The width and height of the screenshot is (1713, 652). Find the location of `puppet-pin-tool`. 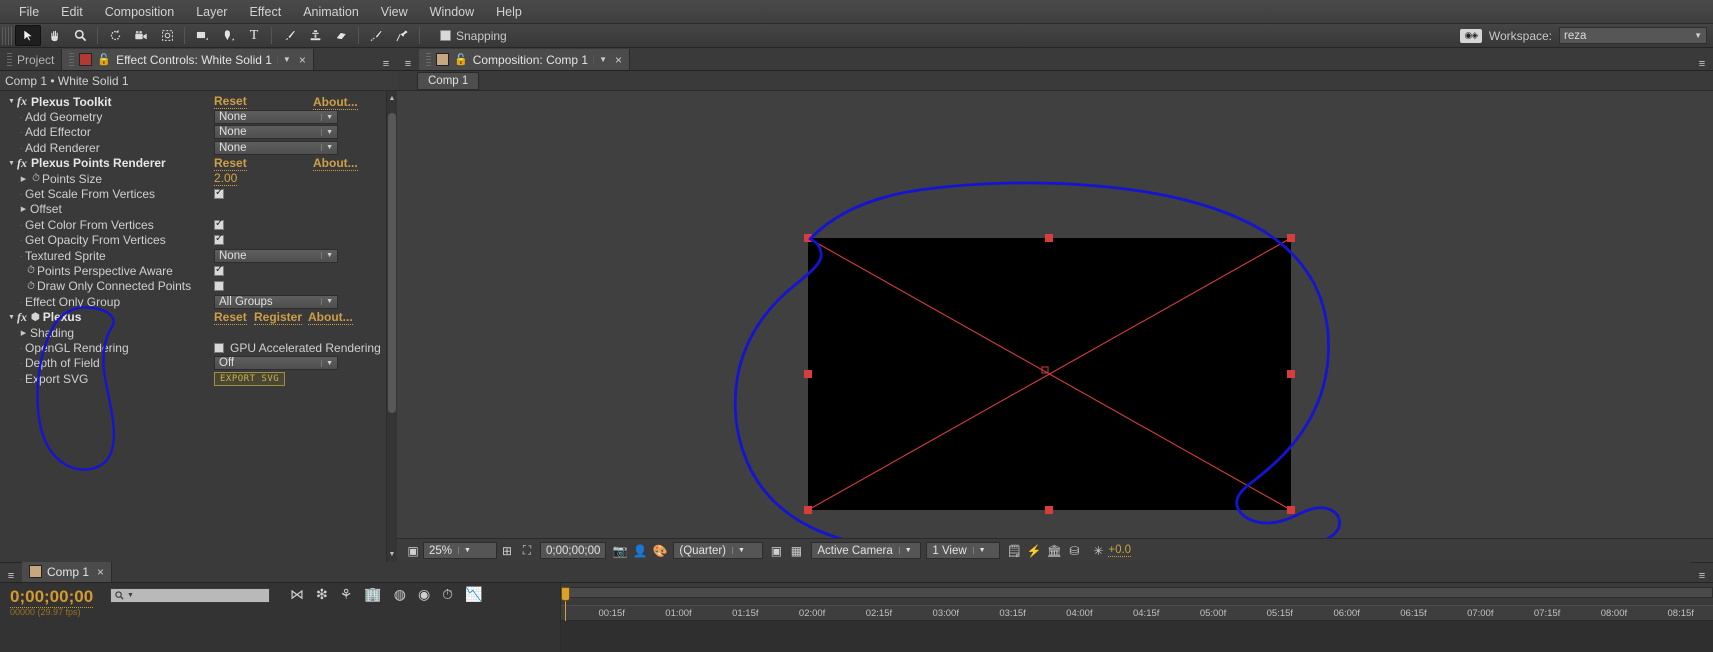

puppet-pin-tool is located at coordinates (402, 35).